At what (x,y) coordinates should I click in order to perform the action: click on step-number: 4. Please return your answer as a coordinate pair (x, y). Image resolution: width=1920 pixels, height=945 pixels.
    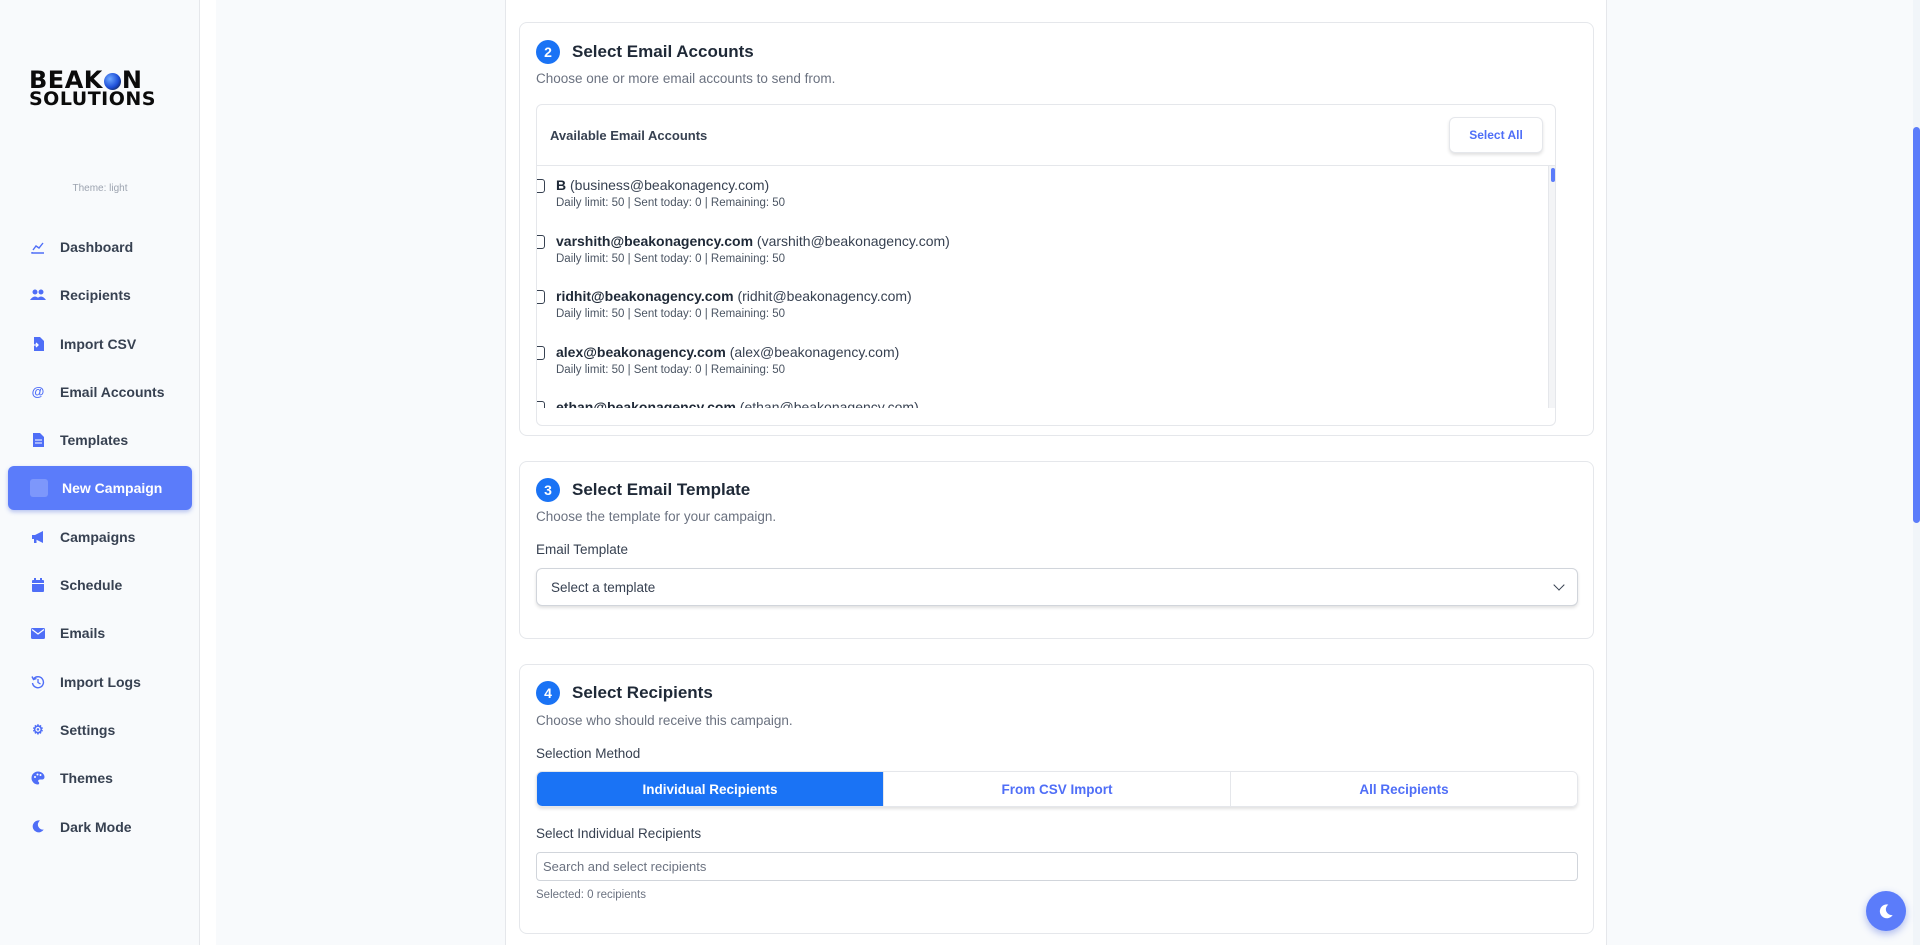
    Looking at the image, I should click on (548, 693).